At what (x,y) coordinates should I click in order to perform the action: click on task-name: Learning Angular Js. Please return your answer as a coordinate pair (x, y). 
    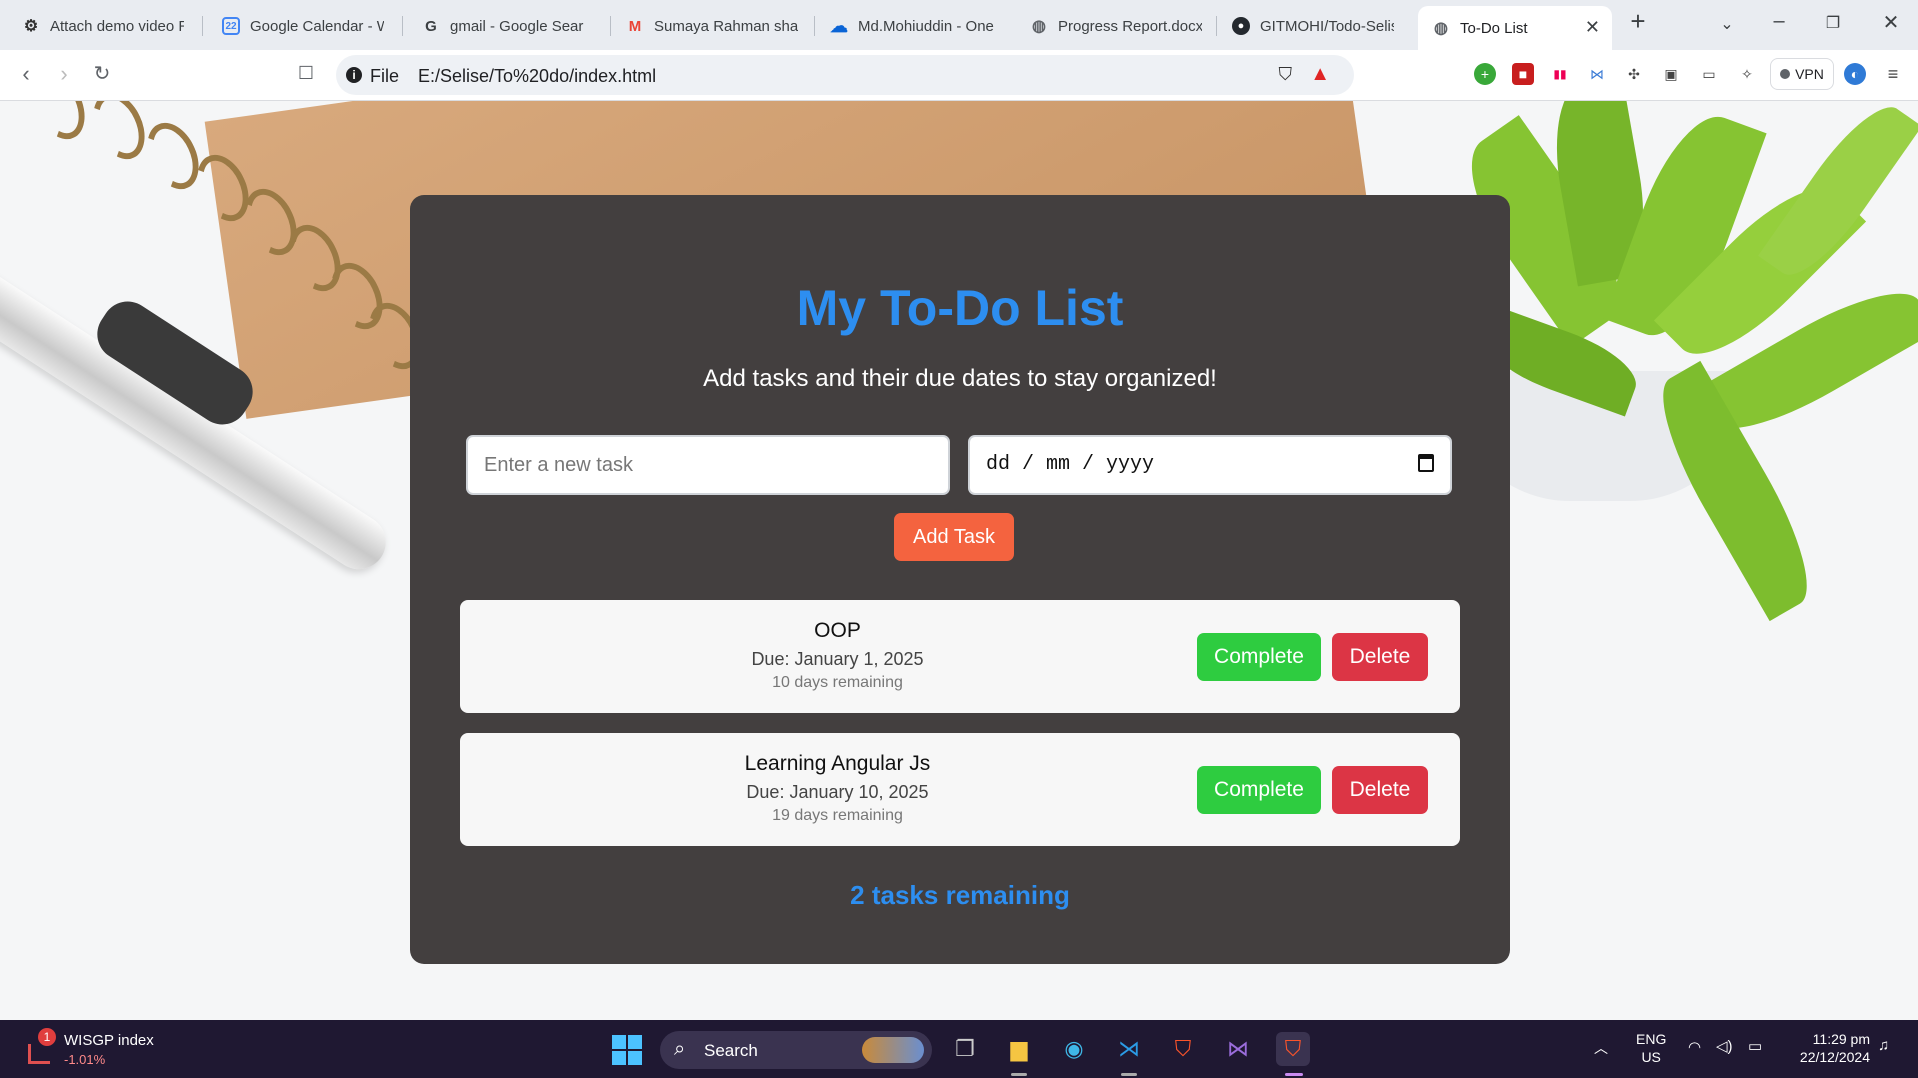
    Looking at the image, I should click on (837, 763).